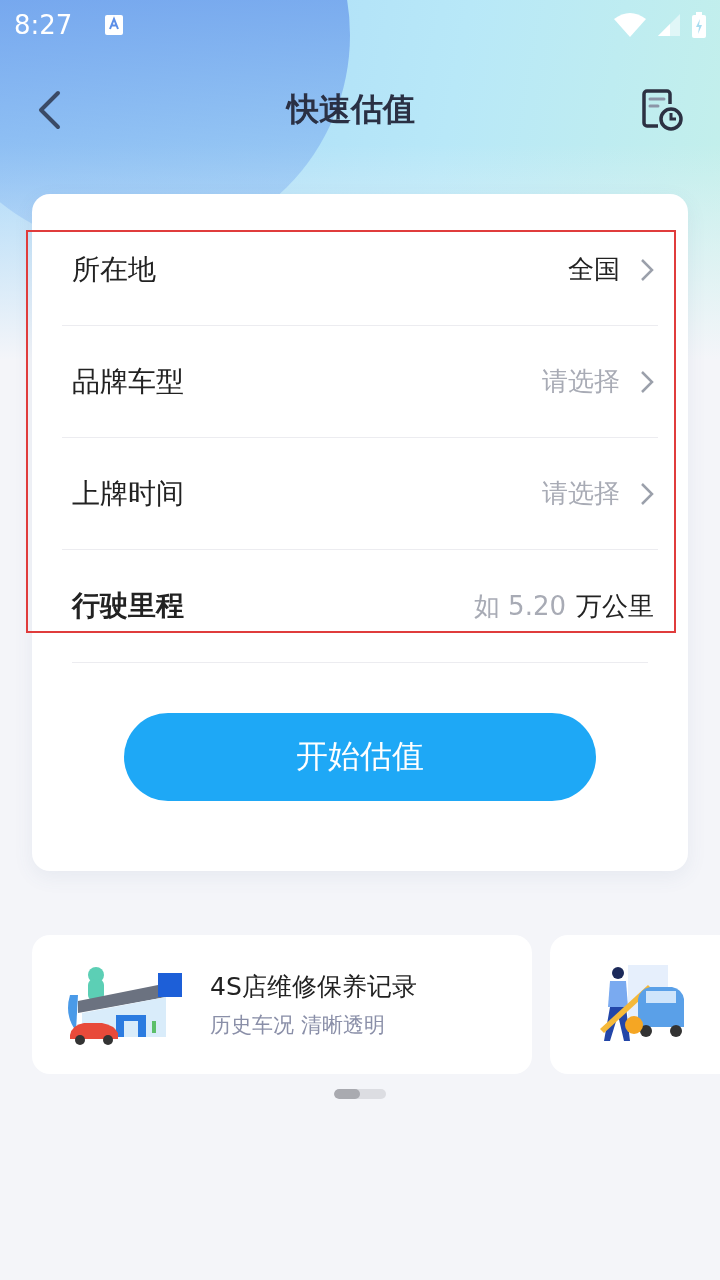 This screenshot has height=1280, width=720. I want to click on page-indicator, so click(360, 1094).